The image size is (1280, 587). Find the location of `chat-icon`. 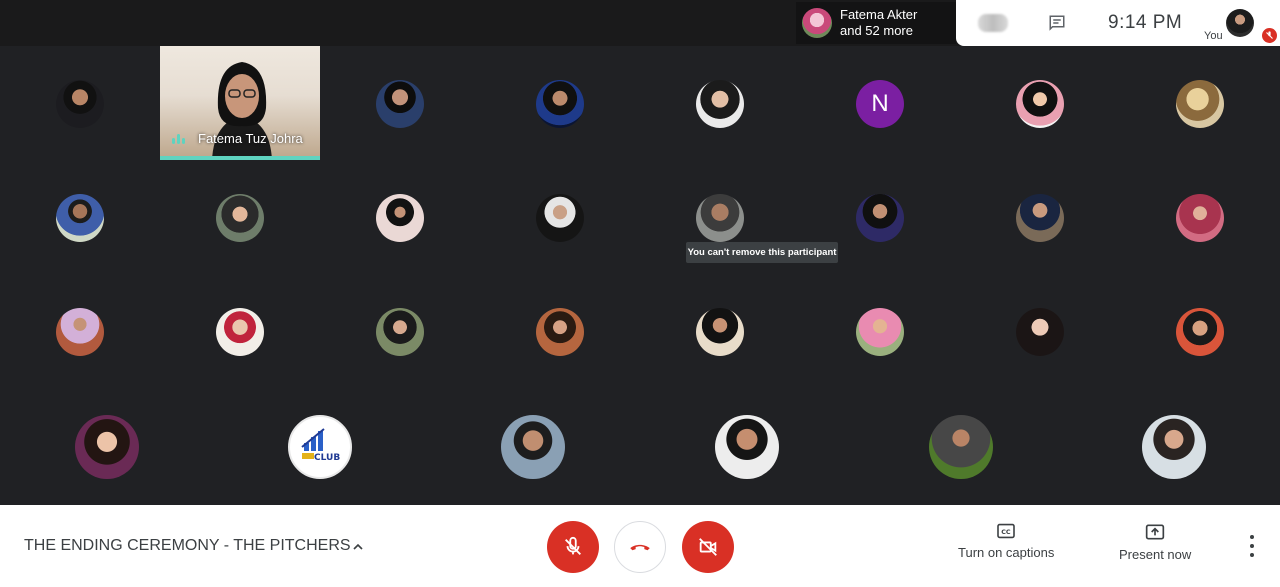

chat-icon is located at coordinates (1057, 23).